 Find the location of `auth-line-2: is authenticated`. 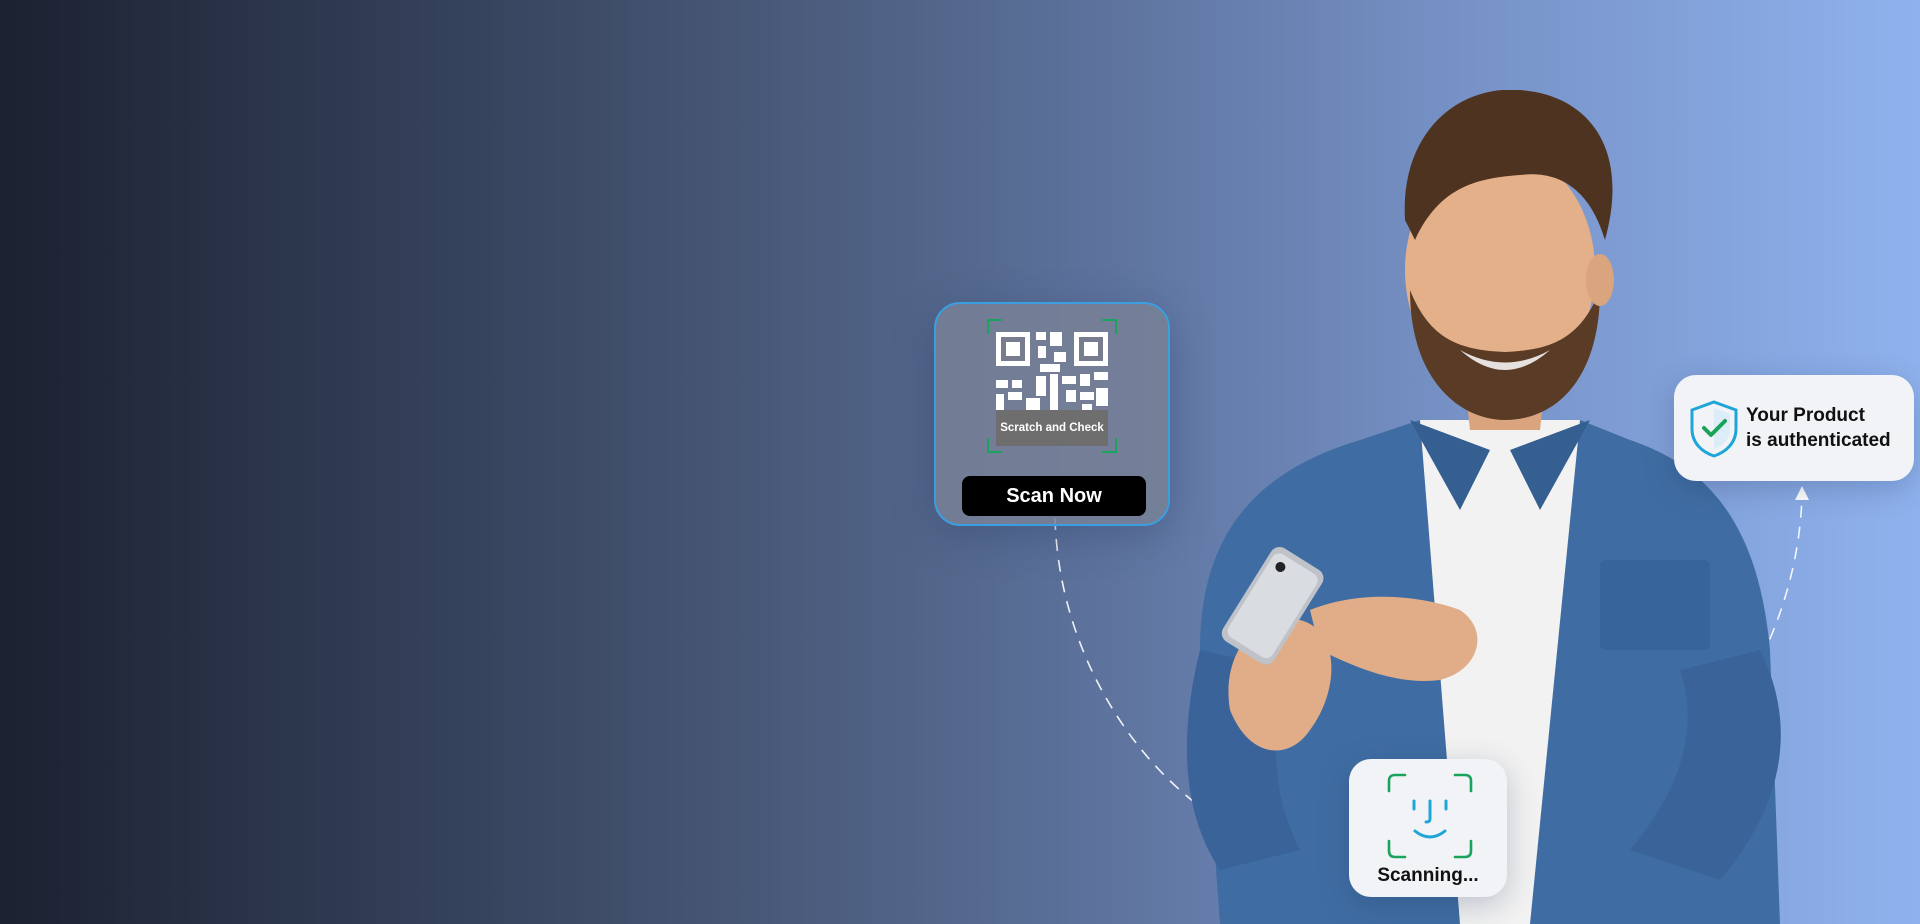

auth-line-2: is authenticated is located at coordinates (1818, 440).